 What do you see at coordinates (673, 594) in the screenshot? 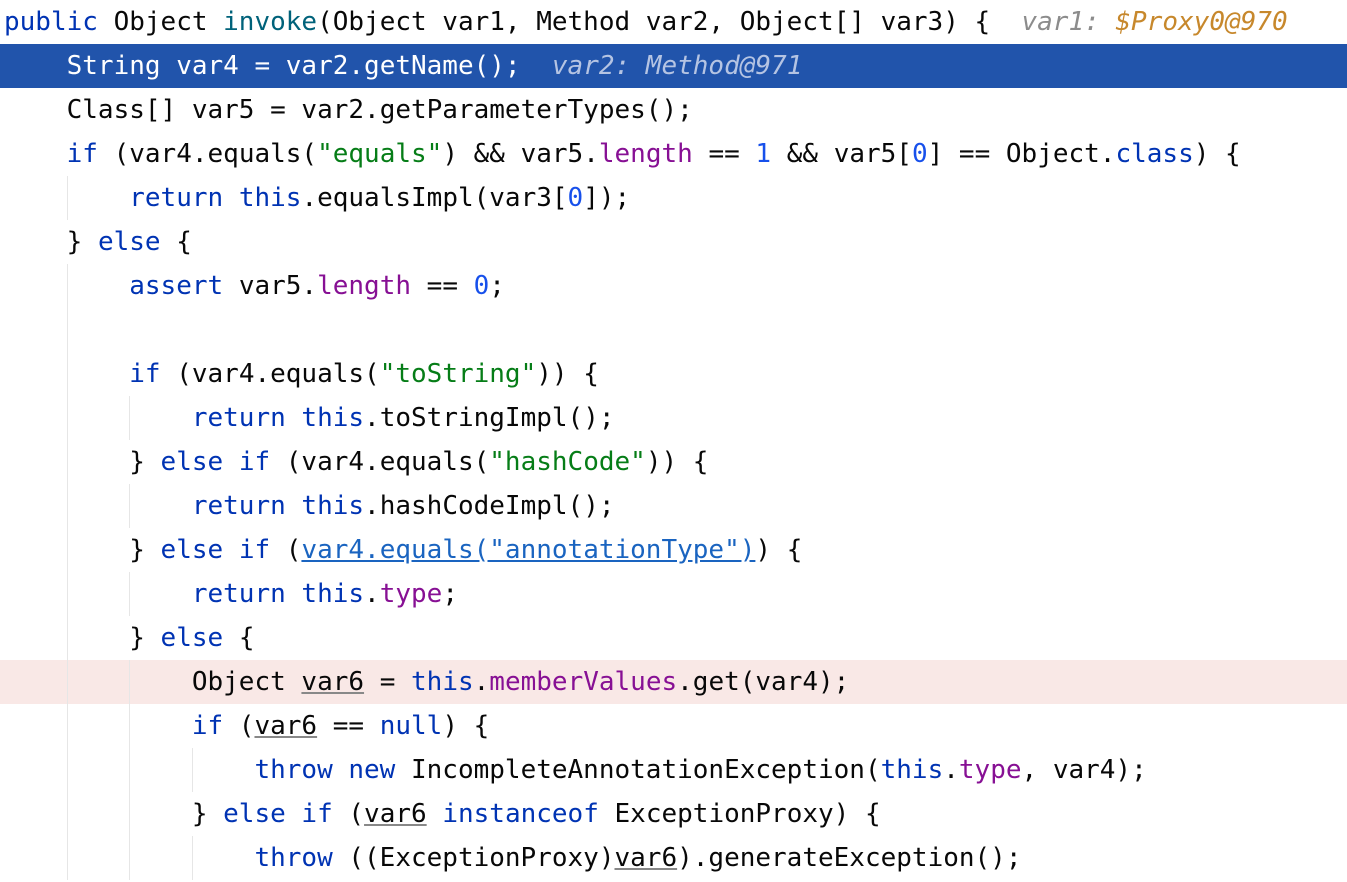
I see `code-line: return this.type;` at bounding box center [673, 594].